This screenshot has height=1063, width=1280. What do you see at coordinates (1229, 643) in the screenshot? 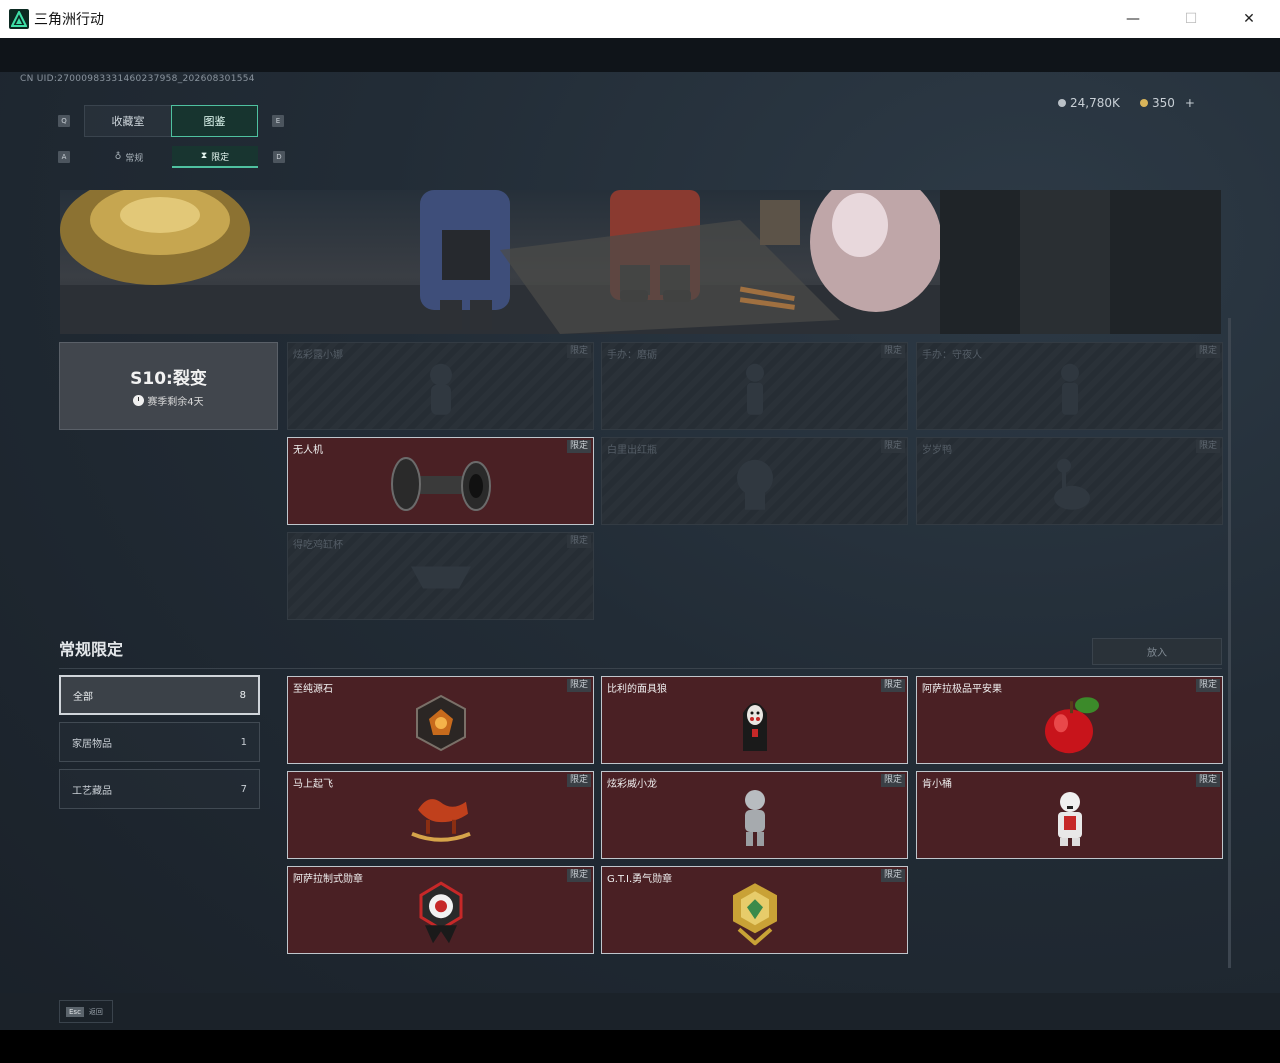
I see `scrollbar` at bounding box center [1229, 643].